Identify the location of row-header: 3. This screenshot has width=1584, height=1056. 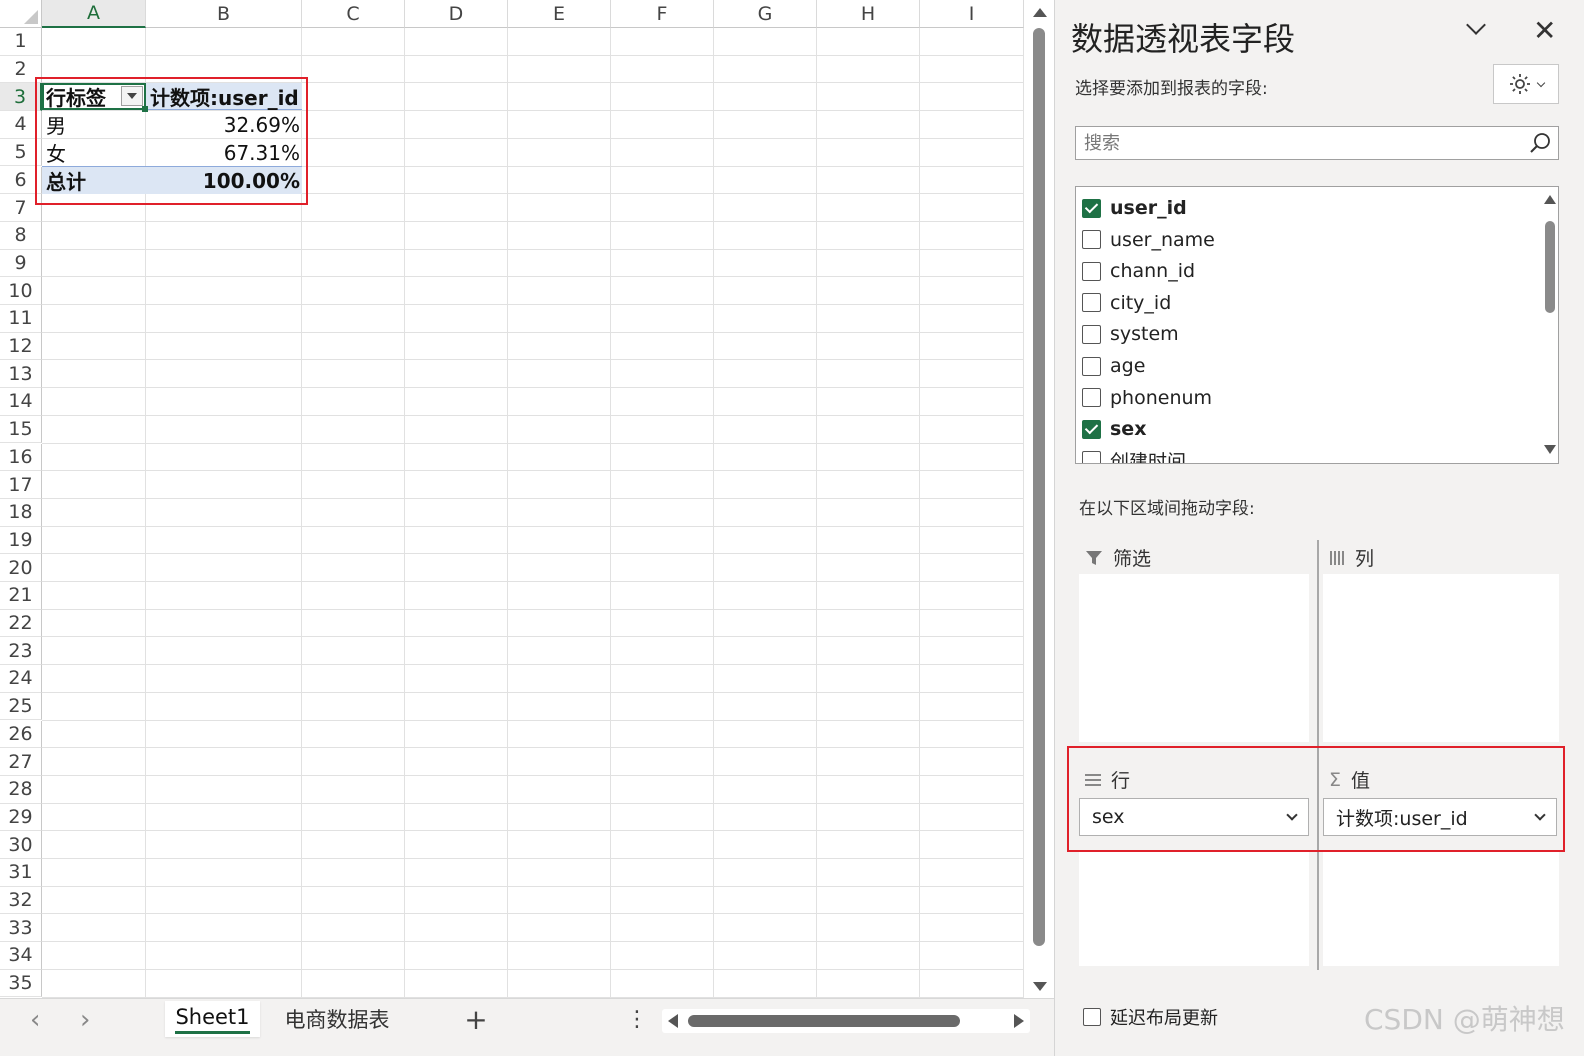
(21, 97).